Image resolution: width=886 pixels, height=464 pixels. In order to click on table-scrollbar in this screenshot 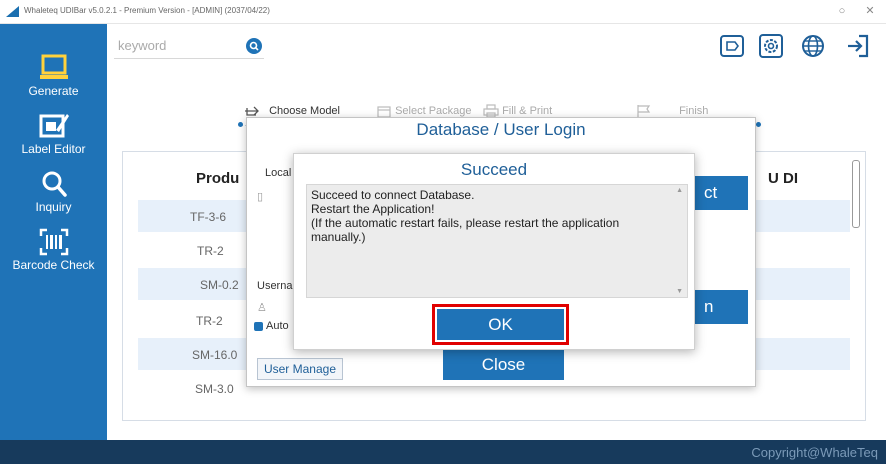, I will do `click(856, 194)`.